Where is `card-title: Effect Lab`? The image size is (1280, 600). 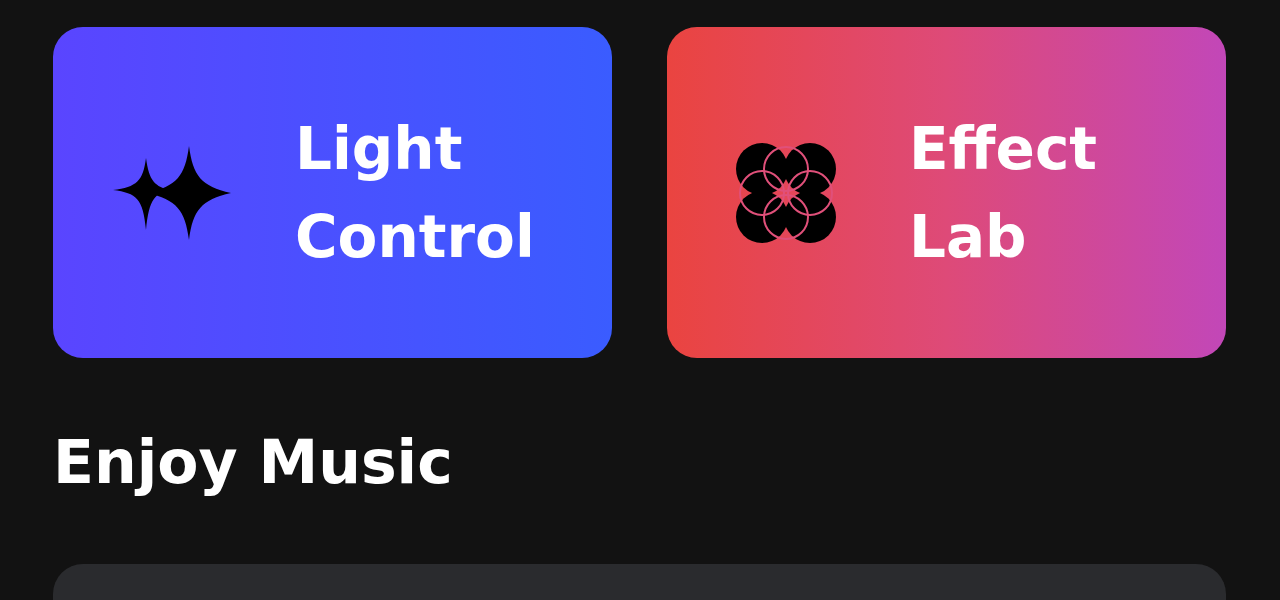 card-title: Effect Lab is located at coordinates (1004, 193).